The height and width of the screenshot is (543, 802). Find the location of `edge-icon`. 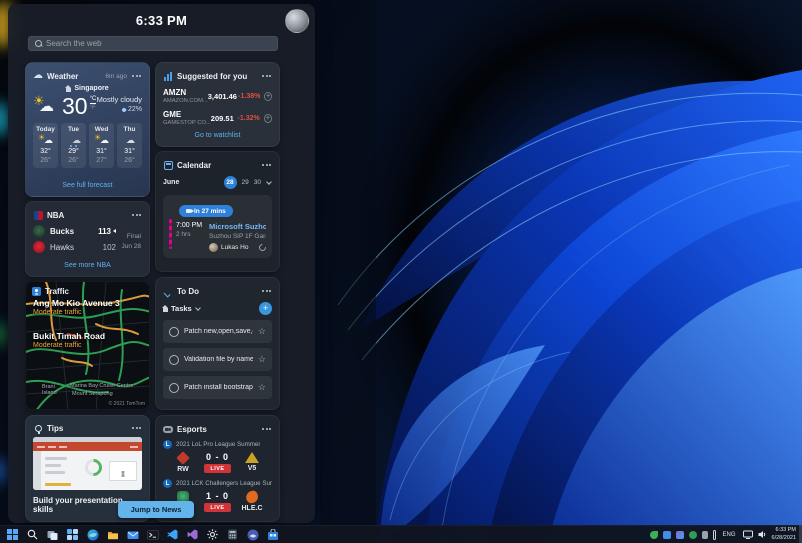

edge-icon is located at coordinates (92, 534).